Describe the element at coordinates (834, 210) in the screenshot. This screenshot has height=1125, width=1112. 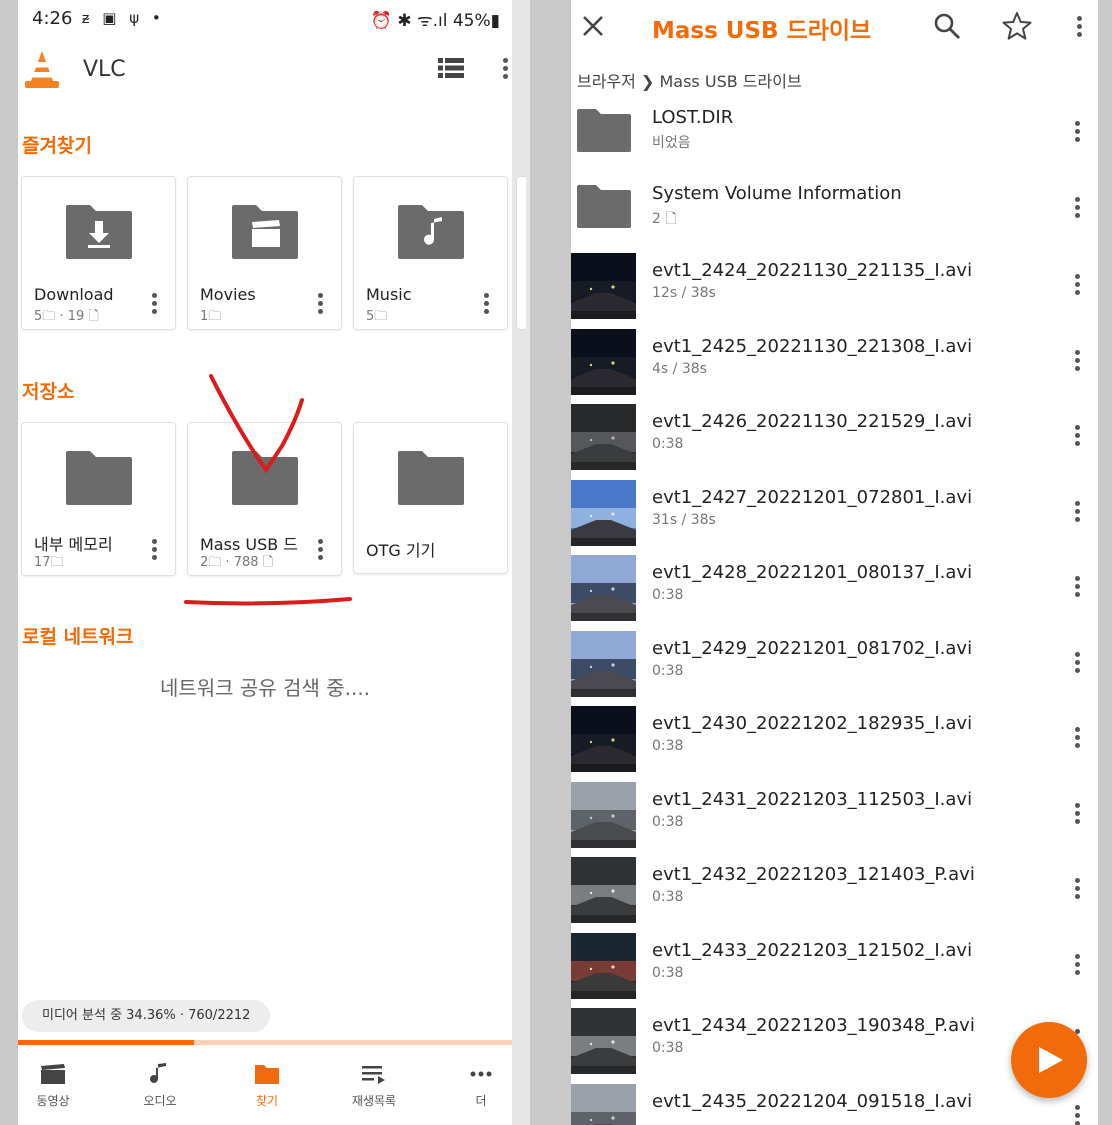
I see `folder-row: System Volume Information 2 🗋` at that location.